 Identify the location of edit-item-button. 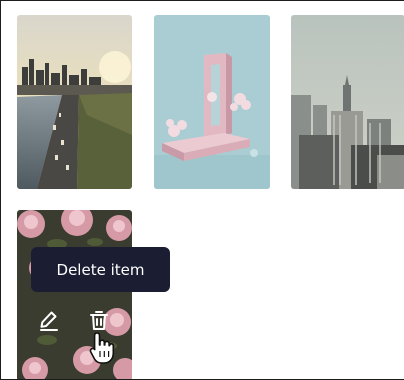
(49, 320).